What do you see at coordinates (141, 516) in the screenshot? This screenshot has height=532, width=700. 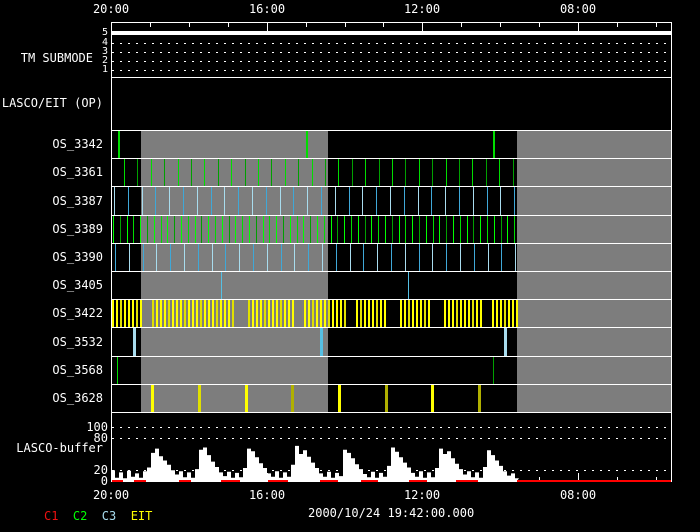 I see `legend-item: EIT` at bounding box center [141, 516].